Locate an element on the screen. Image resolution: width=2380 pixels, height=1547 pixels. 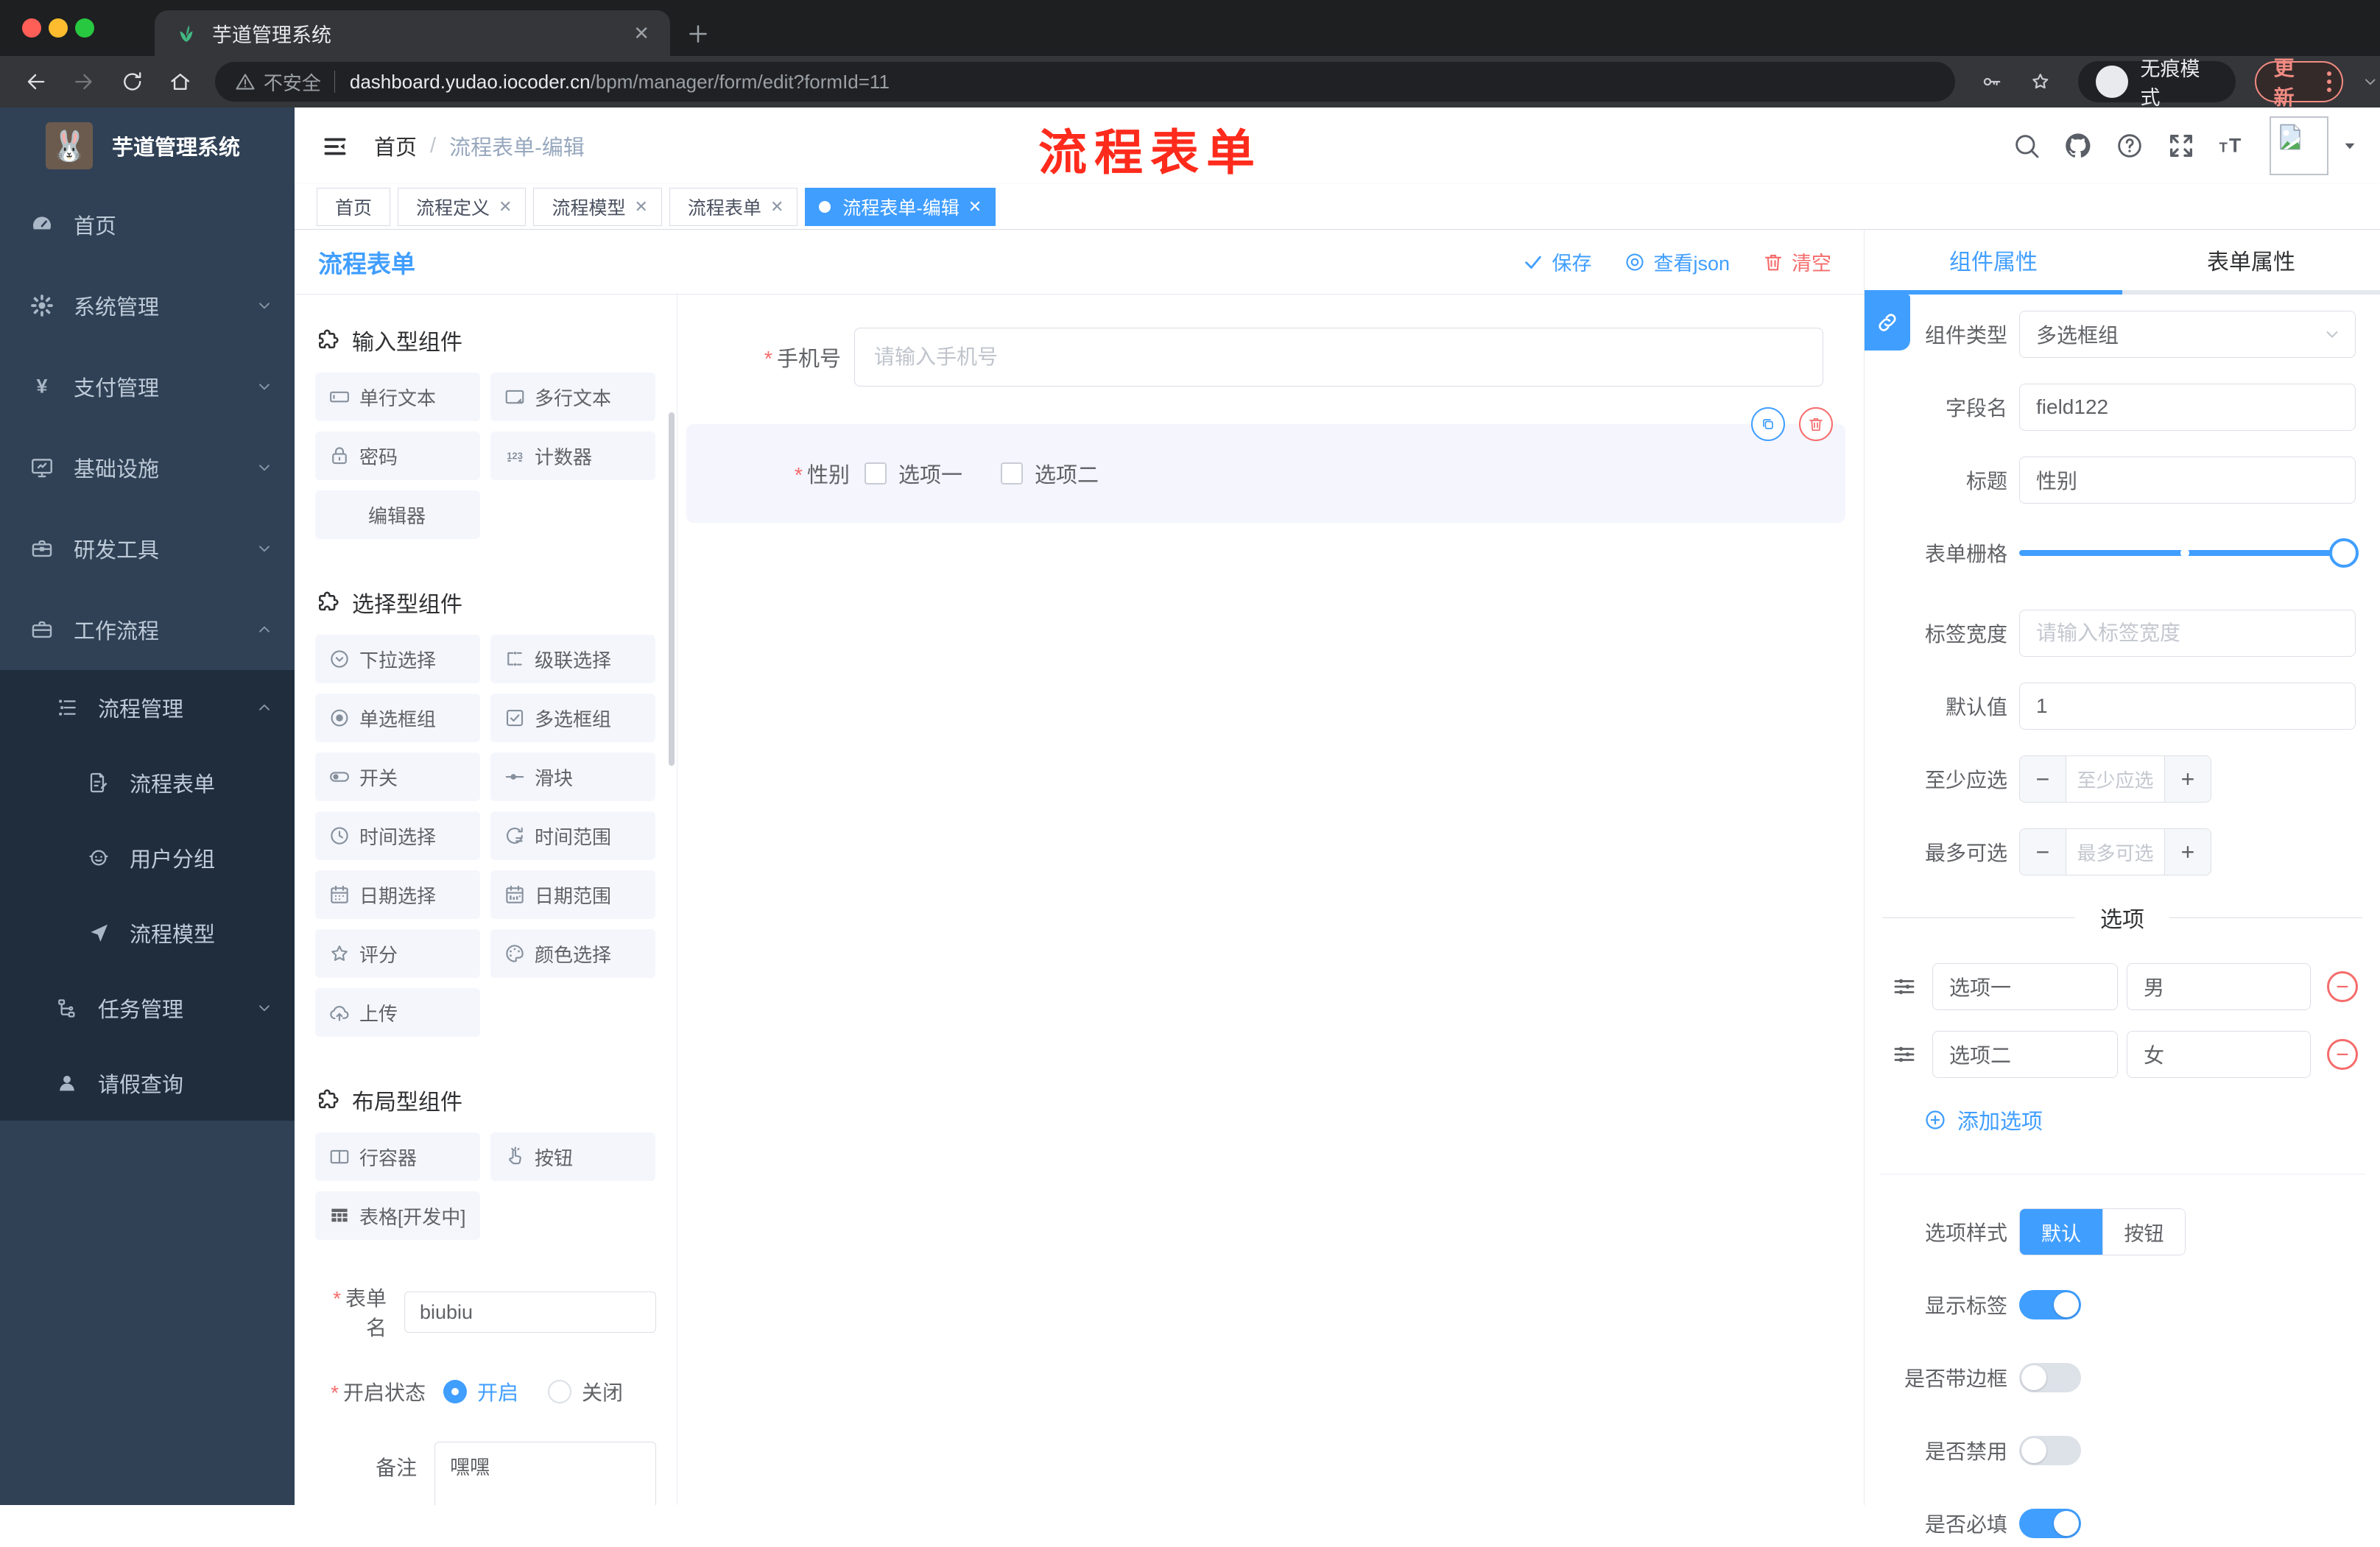
canvas-field-phone: * 手机号 is located at coordinates (1270, 357).